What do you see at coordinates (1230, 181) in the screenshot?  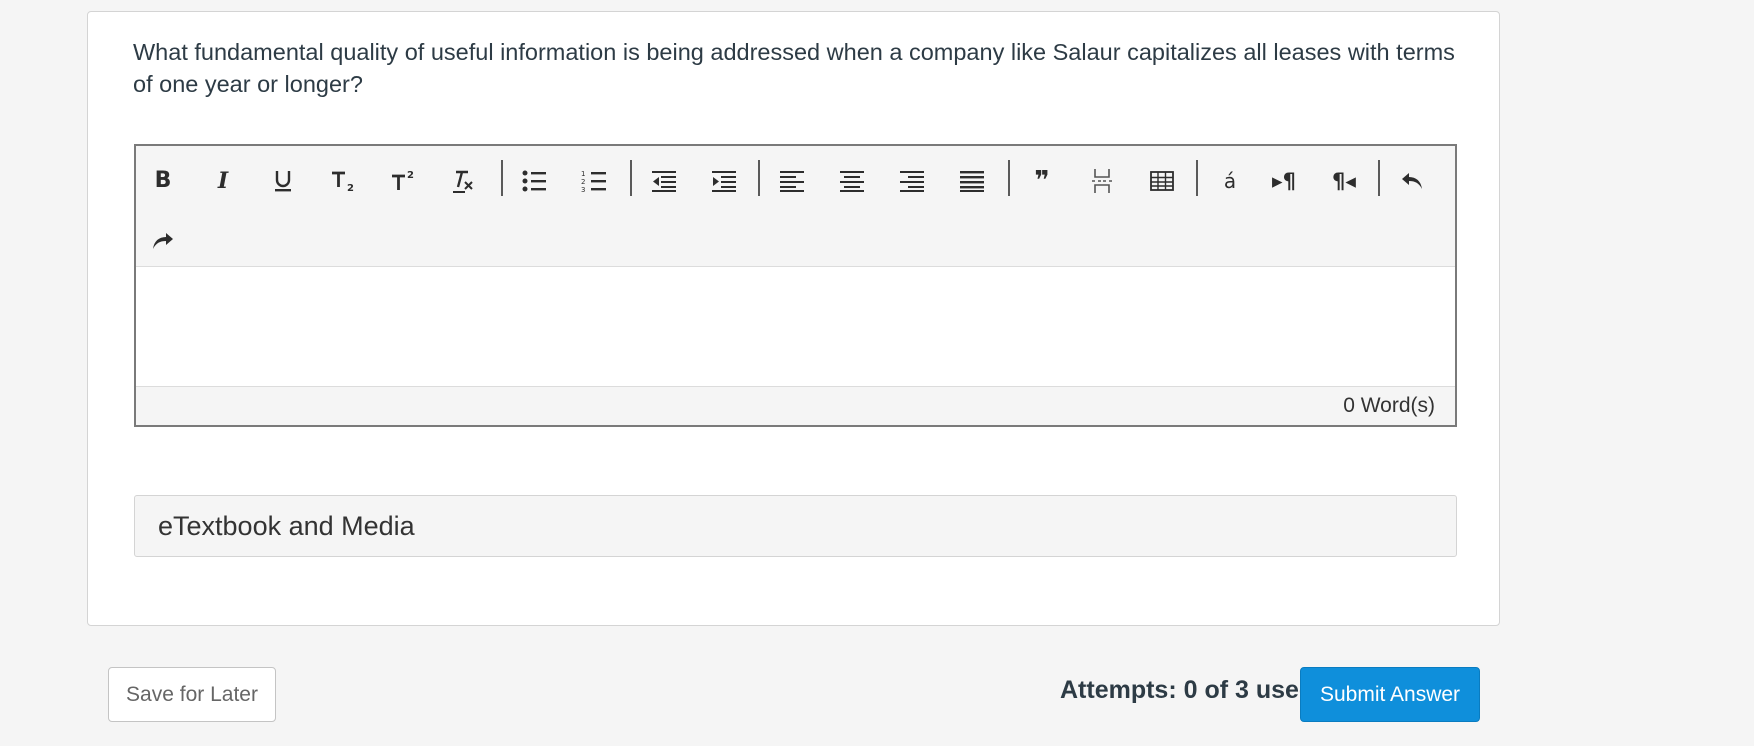 I see `special-character-icon: á` at bounding box center [1230, 181].